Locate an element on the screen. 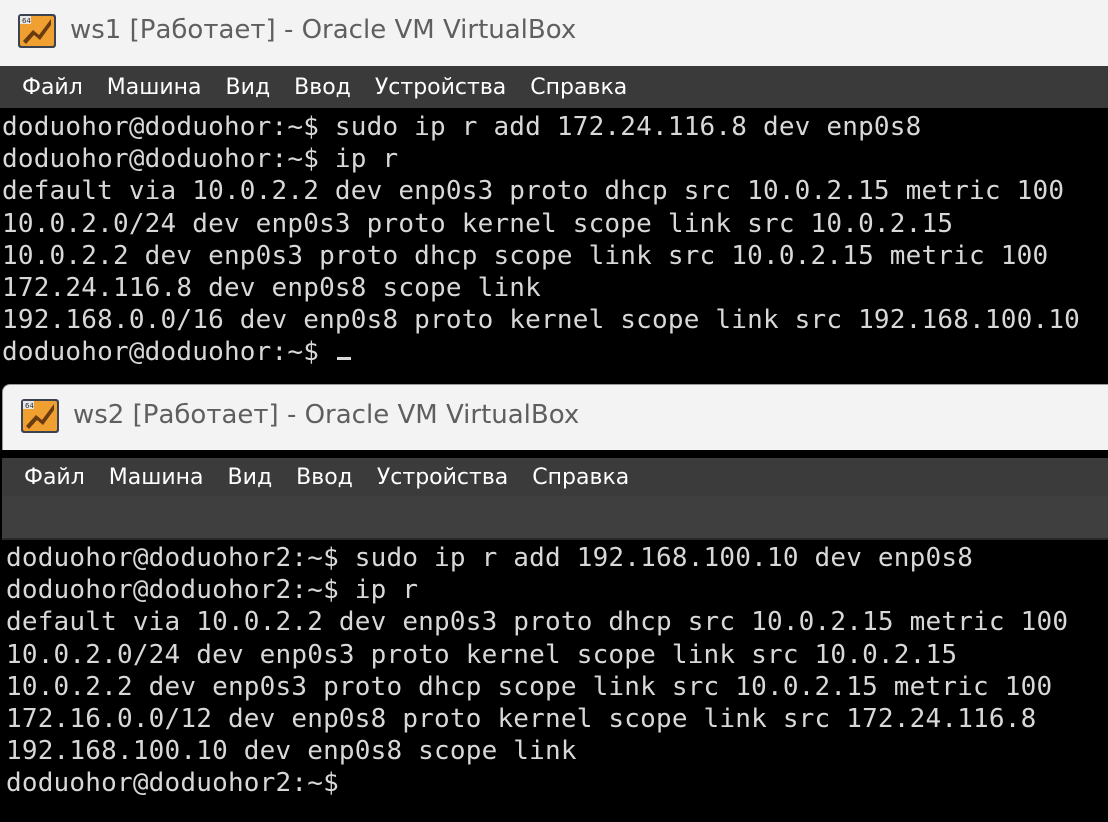  window-title: ws1 [Работает] - Oracle VM VirtualBox is located at coordinates (323, 30).